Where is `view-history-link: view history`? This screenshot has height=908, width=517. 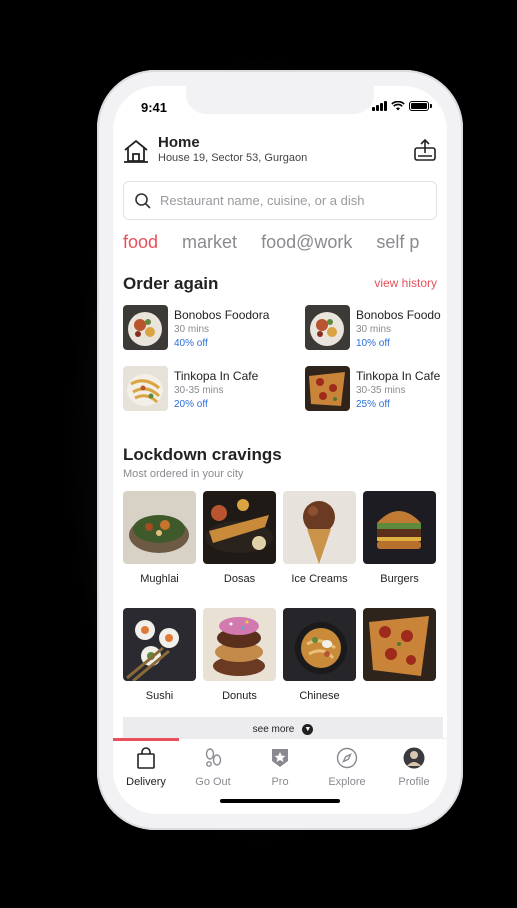 view-history-link: view history is located at coordinates (405, 283).